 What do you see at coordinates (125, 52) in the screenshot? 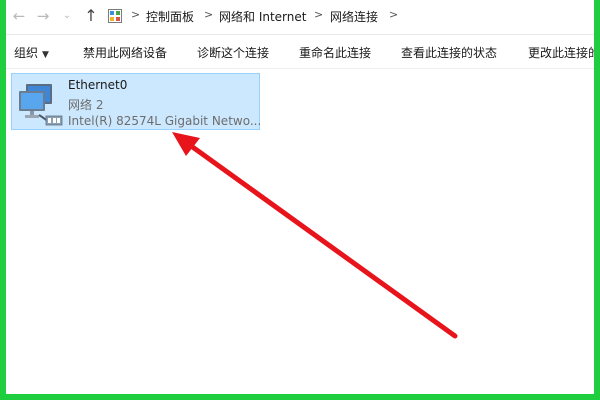
I see `disable-device-button: 禁用此网络设备` at bounding box center [125, 52].